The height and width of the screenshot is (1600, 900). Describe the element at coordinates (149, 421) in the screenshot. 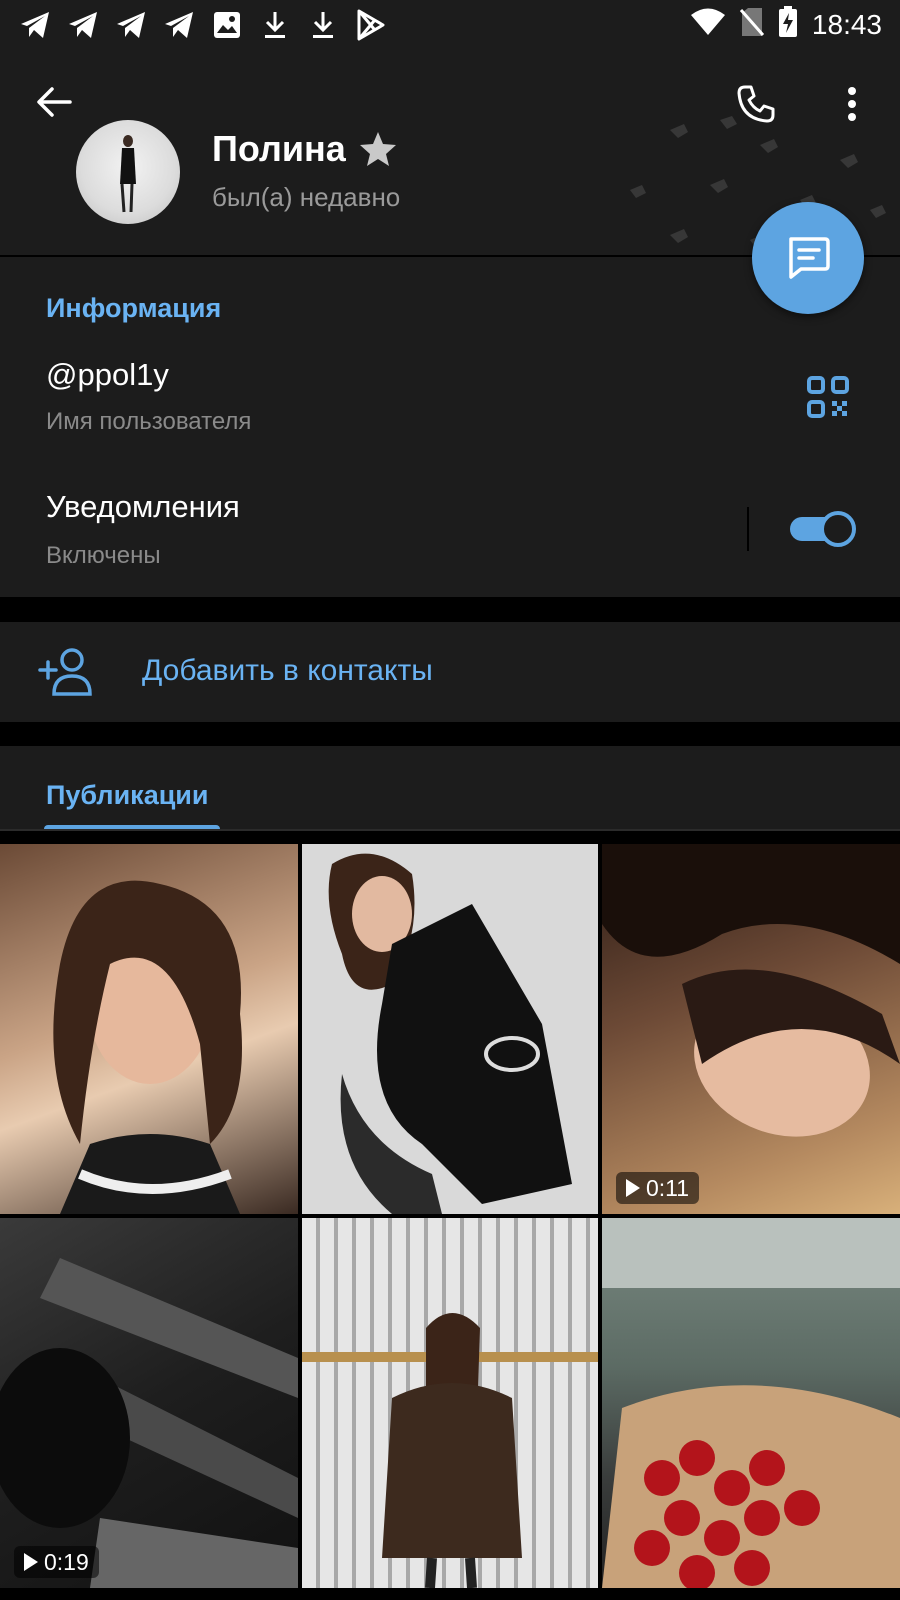

I see `username-label: Имя пользователя` at that location.